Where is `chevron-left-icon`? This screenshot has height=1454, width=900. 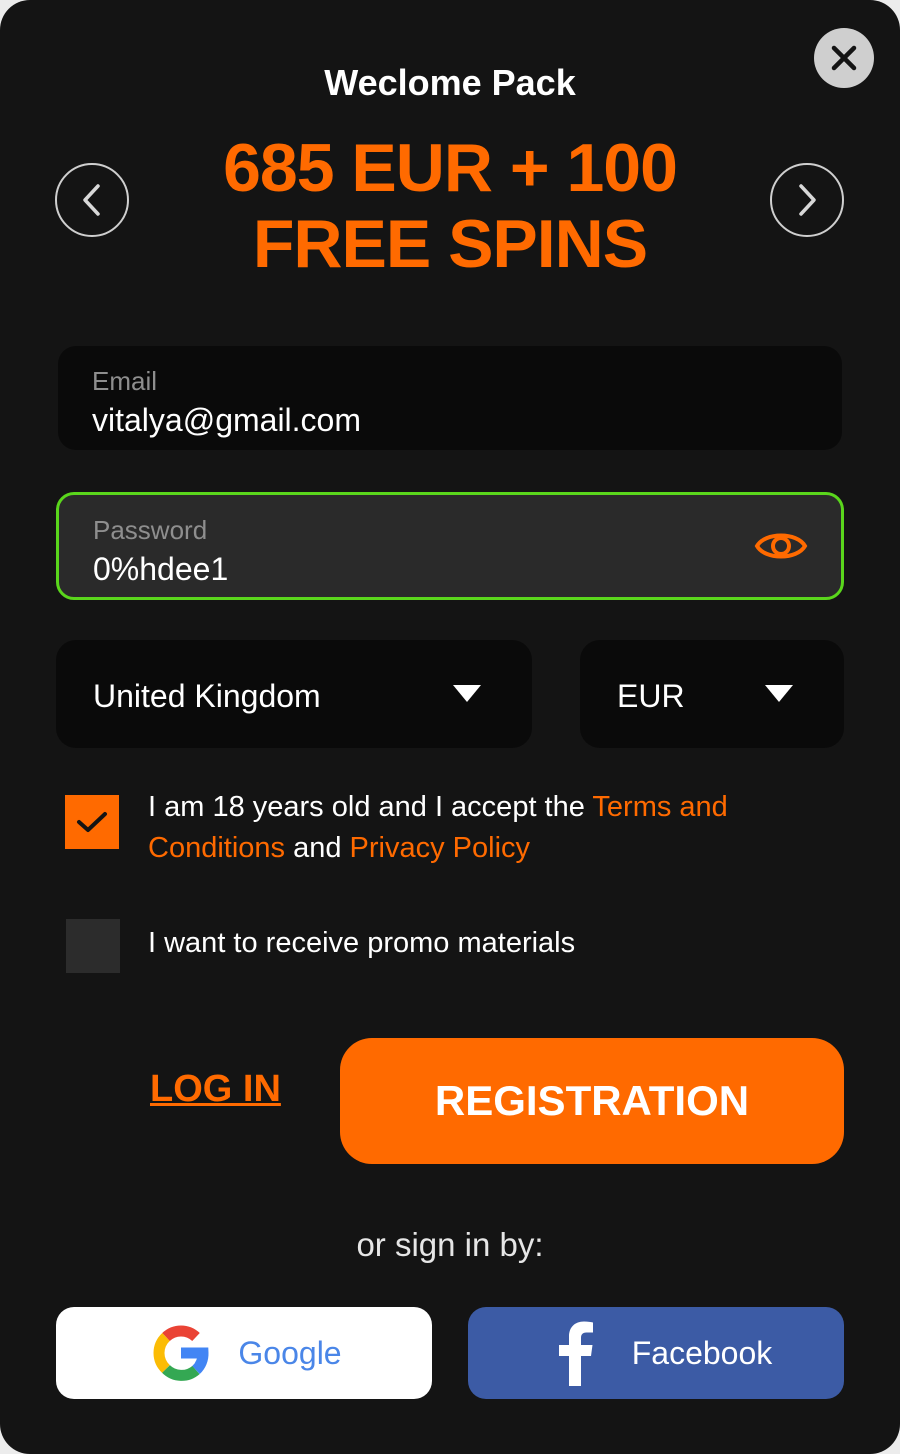 chevron-left-icon is located at coordinates (91, 200).